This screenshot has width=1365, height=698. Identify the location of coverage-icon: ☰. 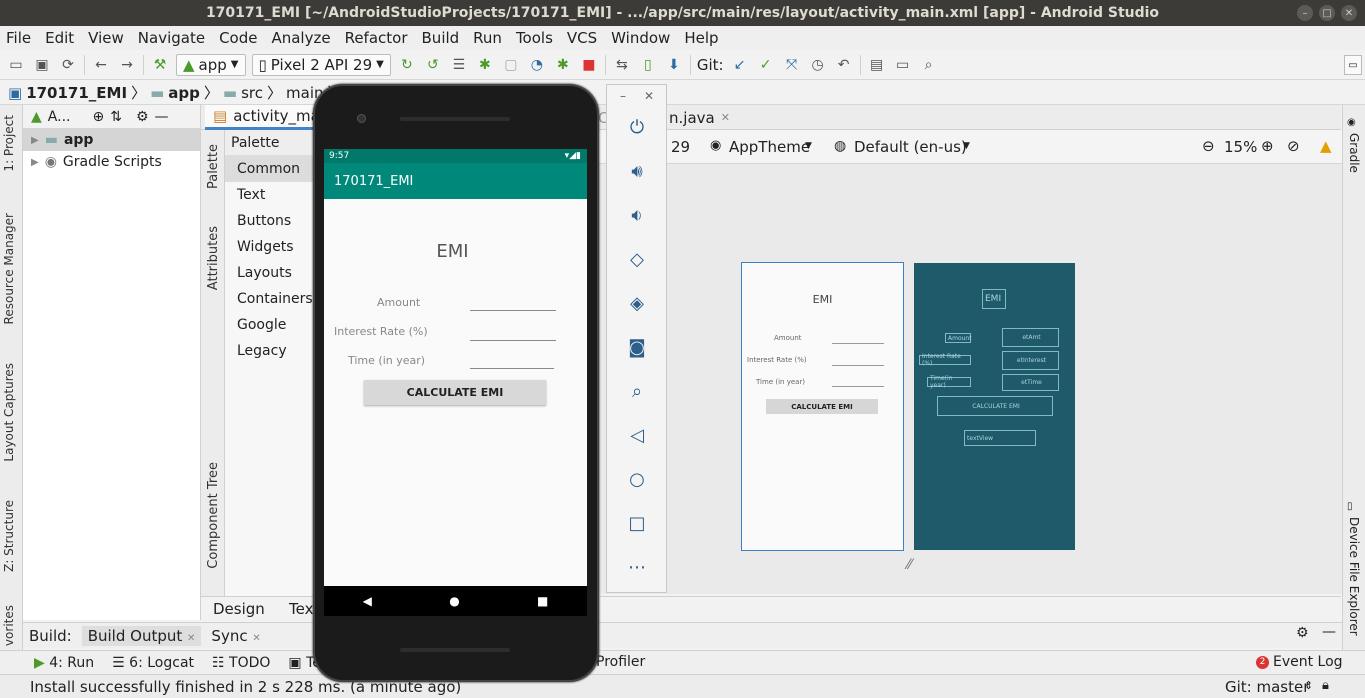
(459, 65).